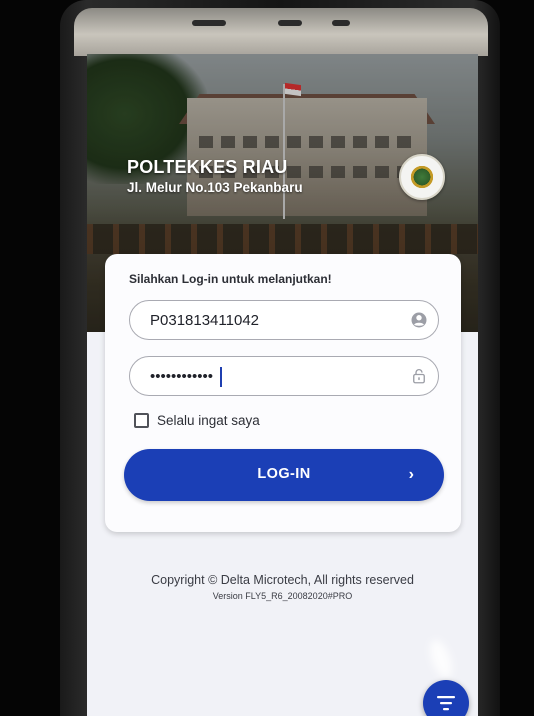 The height and width of the screenshot is (716, 534). What do you see at coordinates (290, 23) in the screenshot?
I see `front-sensor` at bounding box center [290, 23].